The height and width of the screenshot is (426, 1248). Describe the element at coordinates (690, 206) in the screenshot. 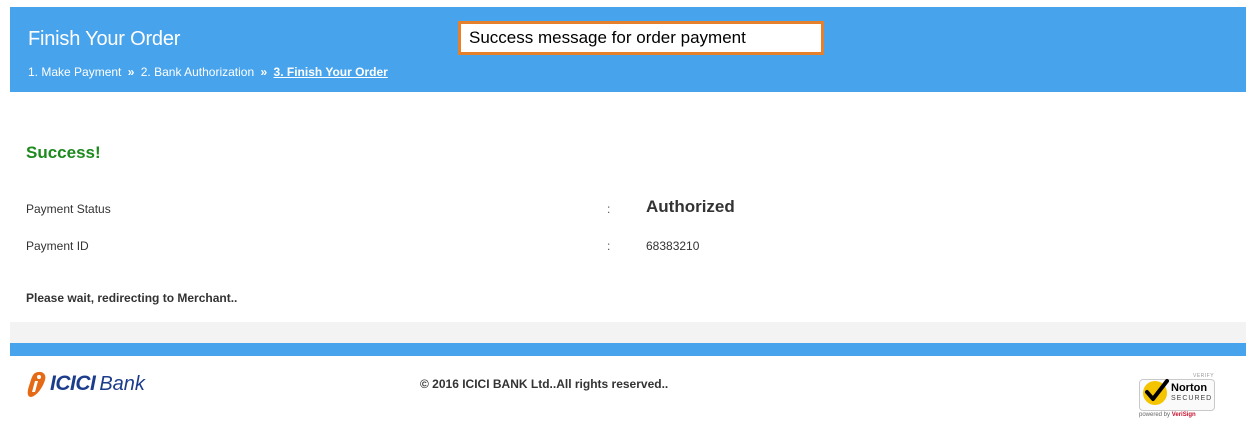

I see `payment-status-value: Authorized` at that location.